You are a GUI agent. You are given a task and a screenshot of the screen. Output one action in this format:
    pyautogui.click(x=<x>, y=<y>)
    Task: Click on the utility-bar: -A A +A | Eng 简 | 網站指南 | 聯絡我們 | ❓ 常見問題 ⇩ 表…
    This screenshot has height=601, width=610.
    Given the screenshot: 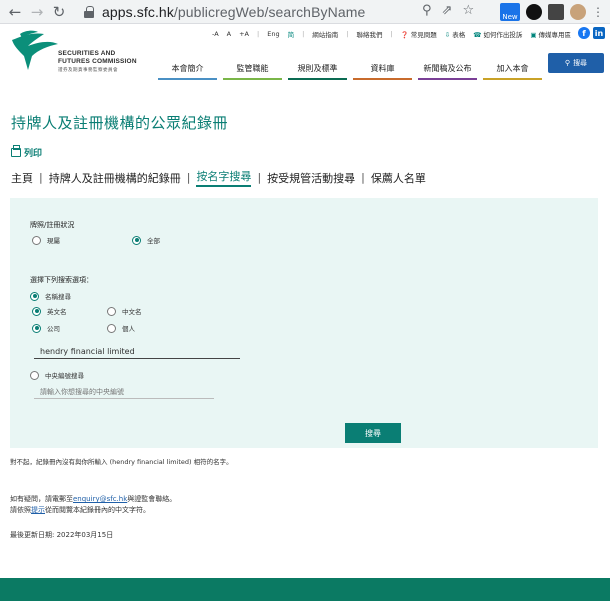 What is the action you would take?
    pyautogui.click(x=391, y=34)
    